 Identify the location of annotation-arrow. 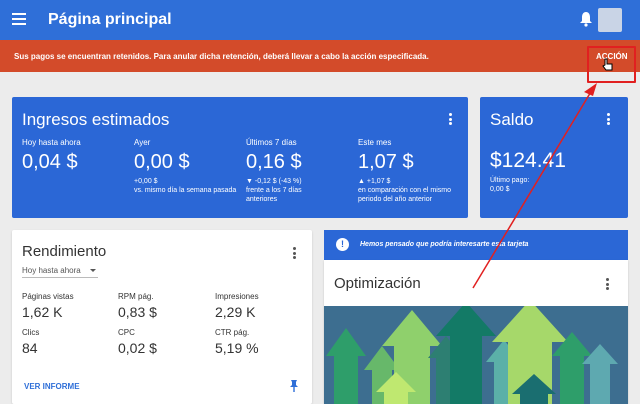
(534, 186).